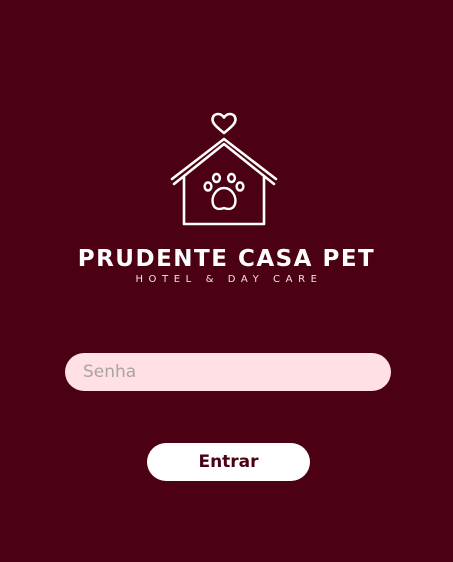 This screenshot has height=562, width=453. Describe the element at coordinates (224, 191) in the screenshot. I see `paw-icon` at that location.